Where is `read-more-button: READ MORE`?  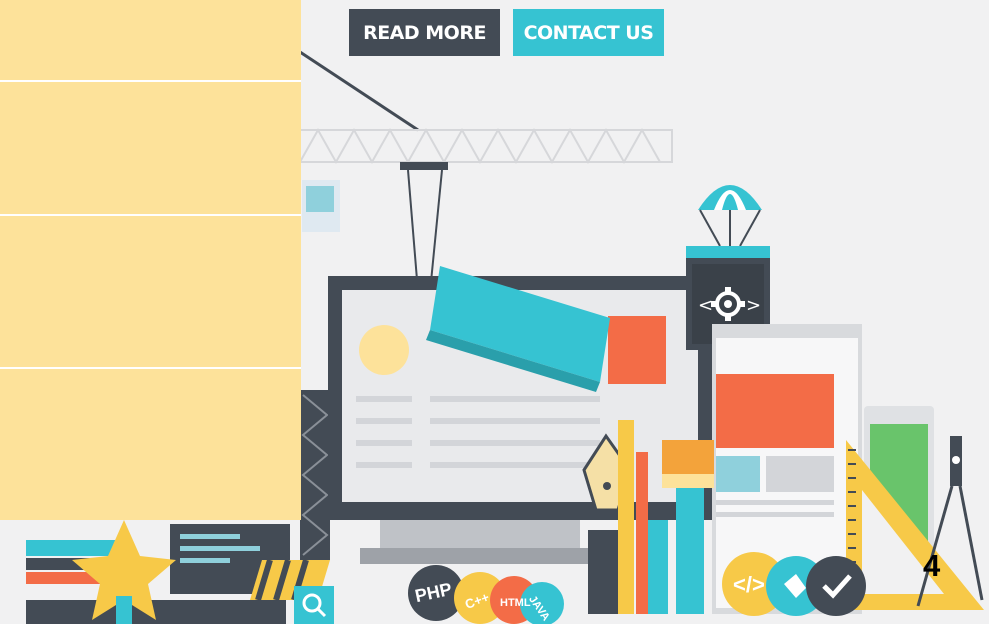 read-more-button: READ MORE is located at coordinates (424, 32).